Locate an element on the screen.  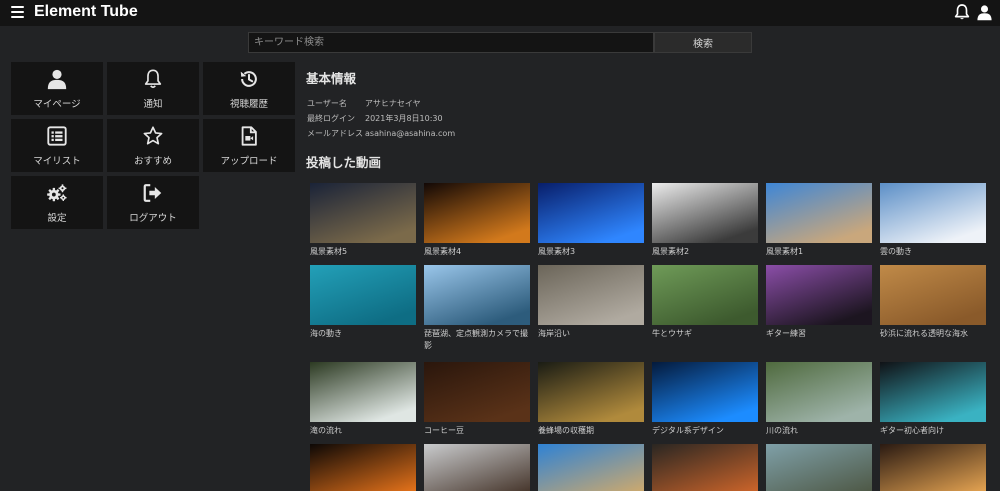
video-title: 滝の流れ is located at coordinates (363, 429).